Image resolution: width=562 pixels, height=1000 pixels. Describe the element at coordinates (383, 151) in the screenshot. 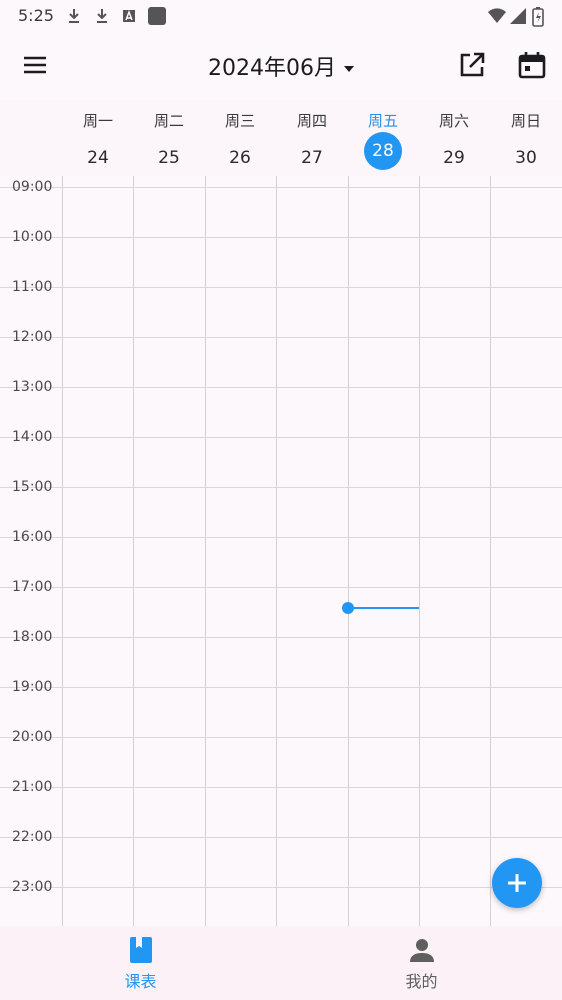

I see `today-date-badge: 28` at that location.